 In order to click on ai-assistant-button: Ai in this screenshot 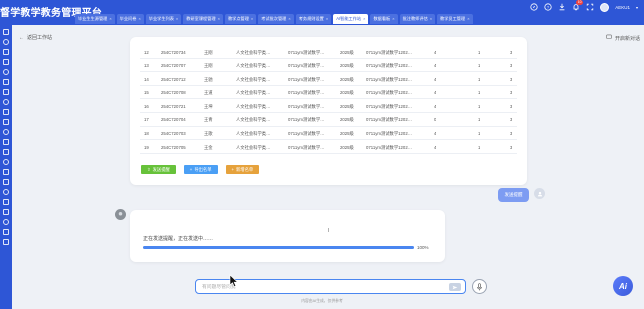, I will do `click(623, 286)`.